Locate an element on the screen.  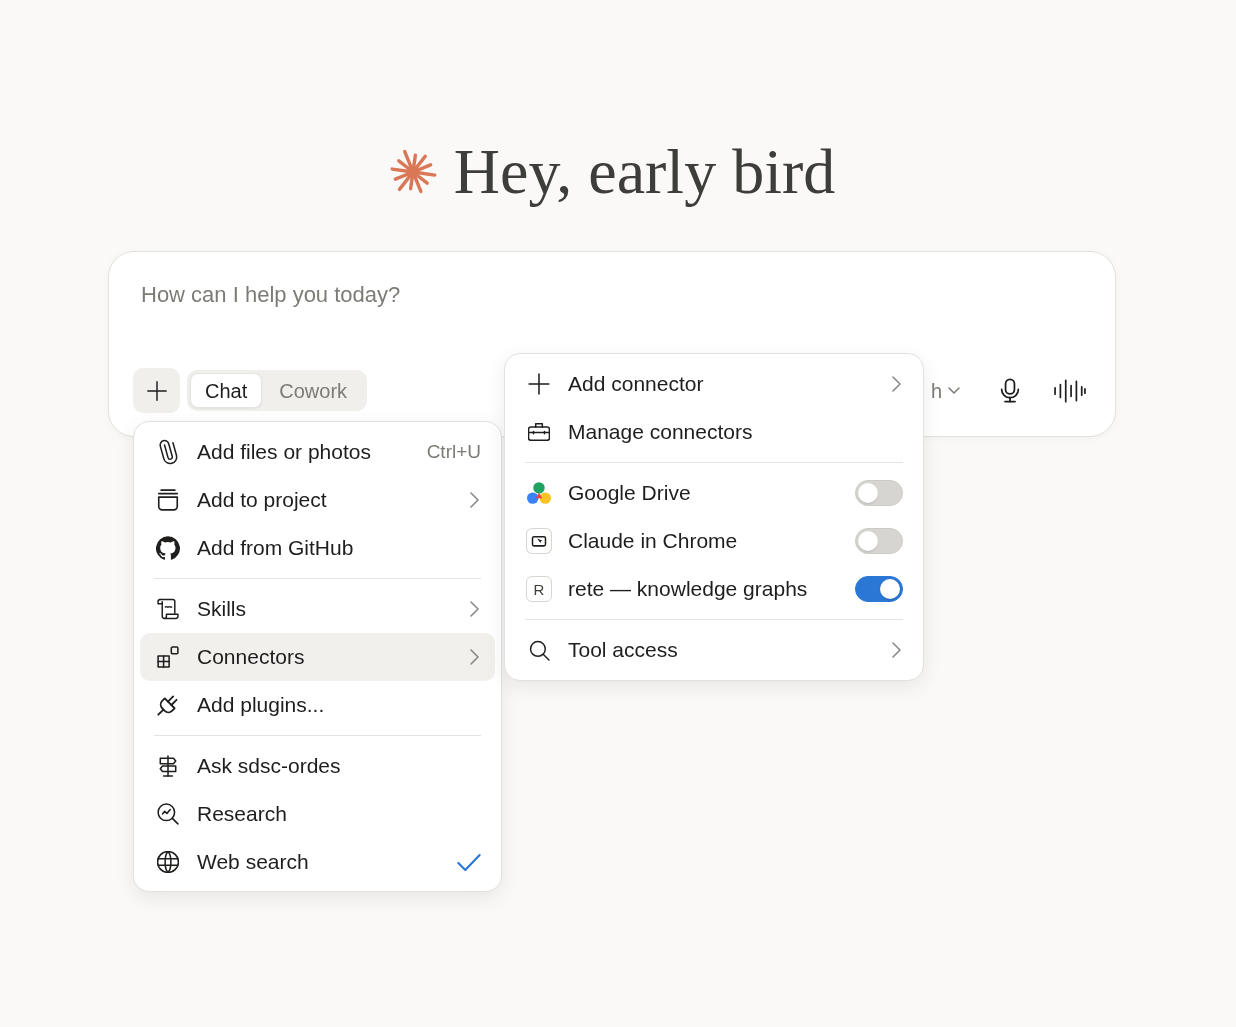
mode-tab: Chat is located at coordinates (226, 390).